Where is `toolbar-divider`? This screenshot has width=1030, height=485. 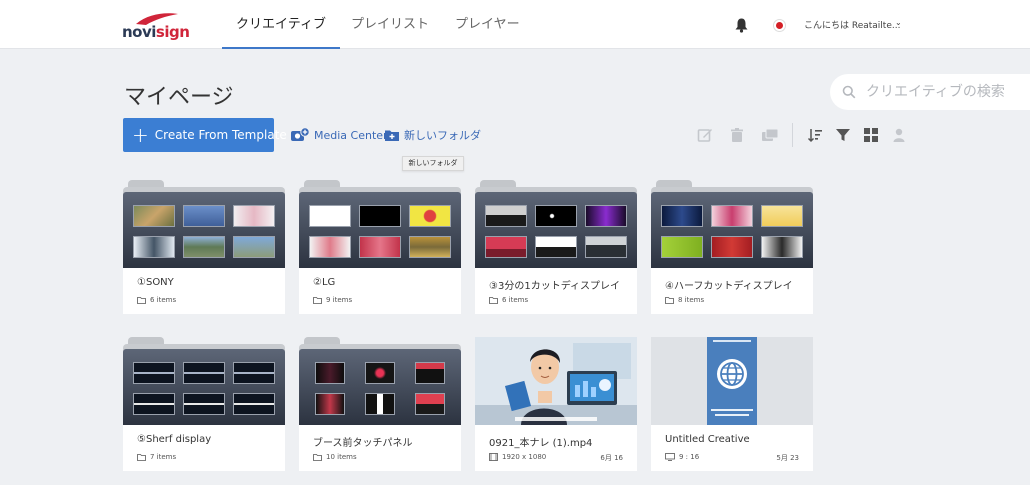
toolbar-divider is located at coordinates (792, 135).